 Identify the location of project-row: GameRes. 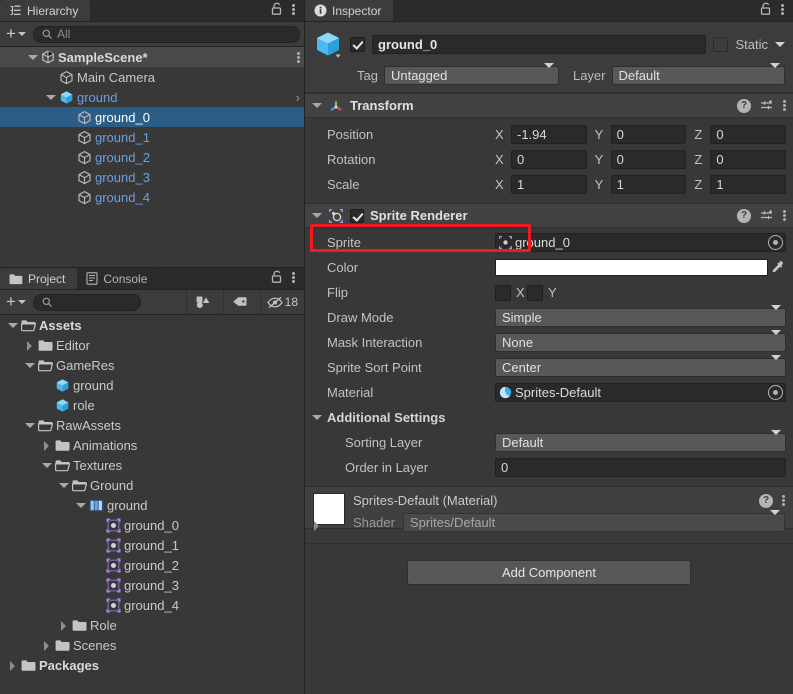
(152, 365).